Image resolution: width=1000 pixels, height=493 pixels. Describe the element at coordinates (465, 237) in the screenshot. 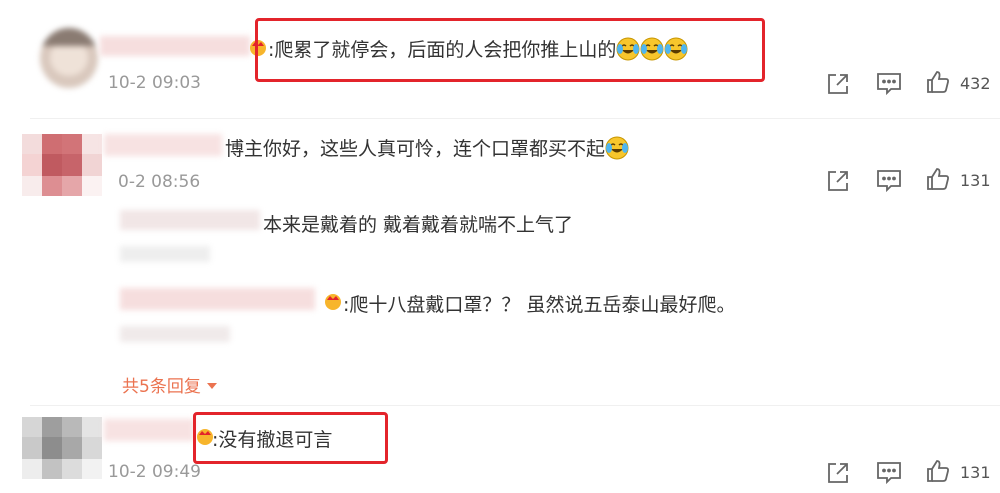

I see `reply-item-1: 本来是戴着的 戴着戴着就喘不上气了` at that location.